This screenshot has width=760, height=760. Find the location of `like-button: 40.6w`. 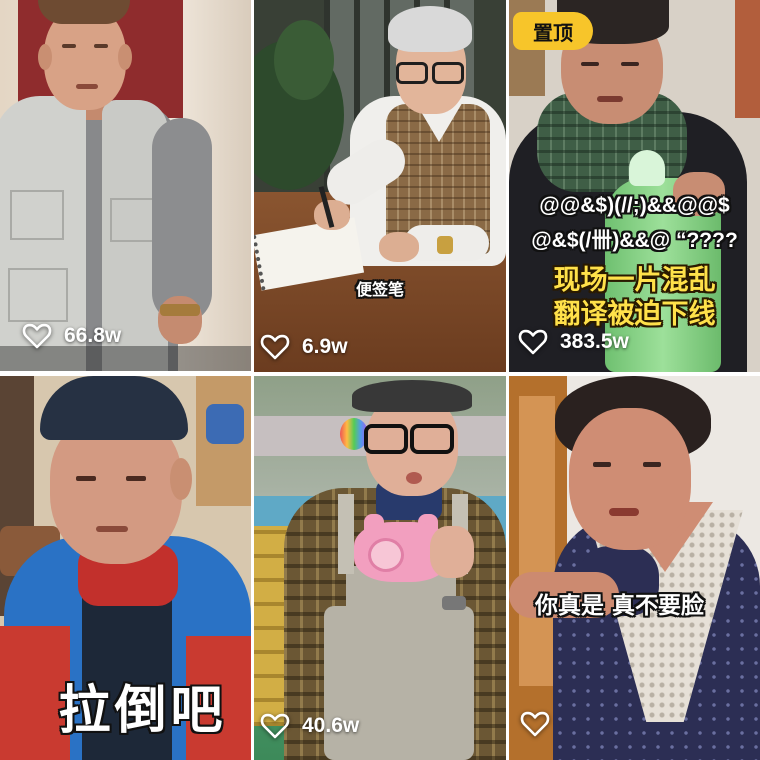

like-button: 40.6w is located at coordinates (309, 726).